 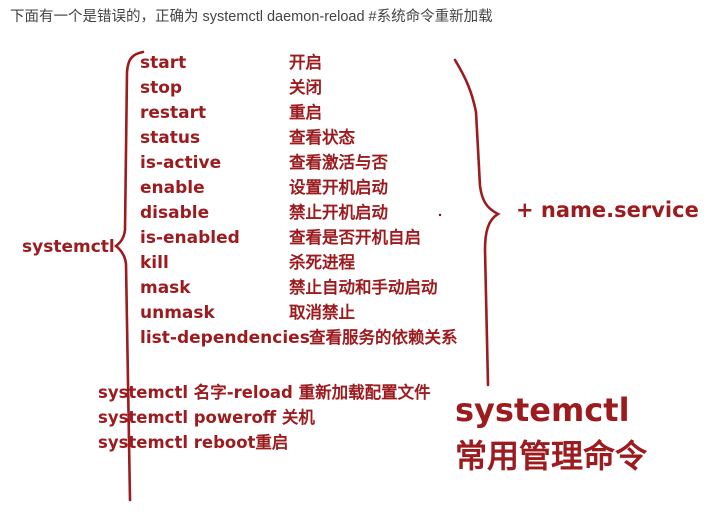 What do you see at coordinates (363, 287) in the screenshot?
I see `command-description: 禁止自动和手动启动` at bounding box center [363, 287].